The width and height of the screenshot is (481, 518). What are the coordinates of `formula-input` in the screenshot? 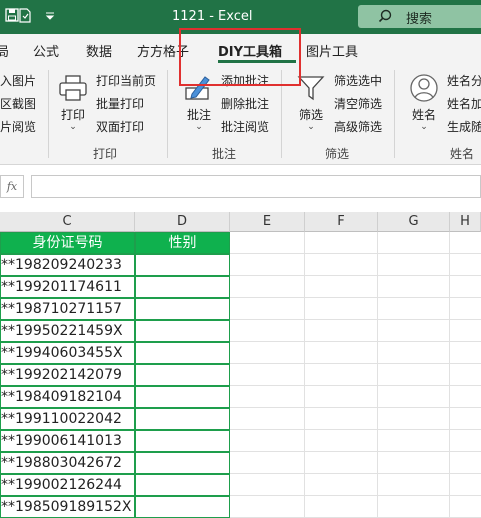 It's located at (256, 186).